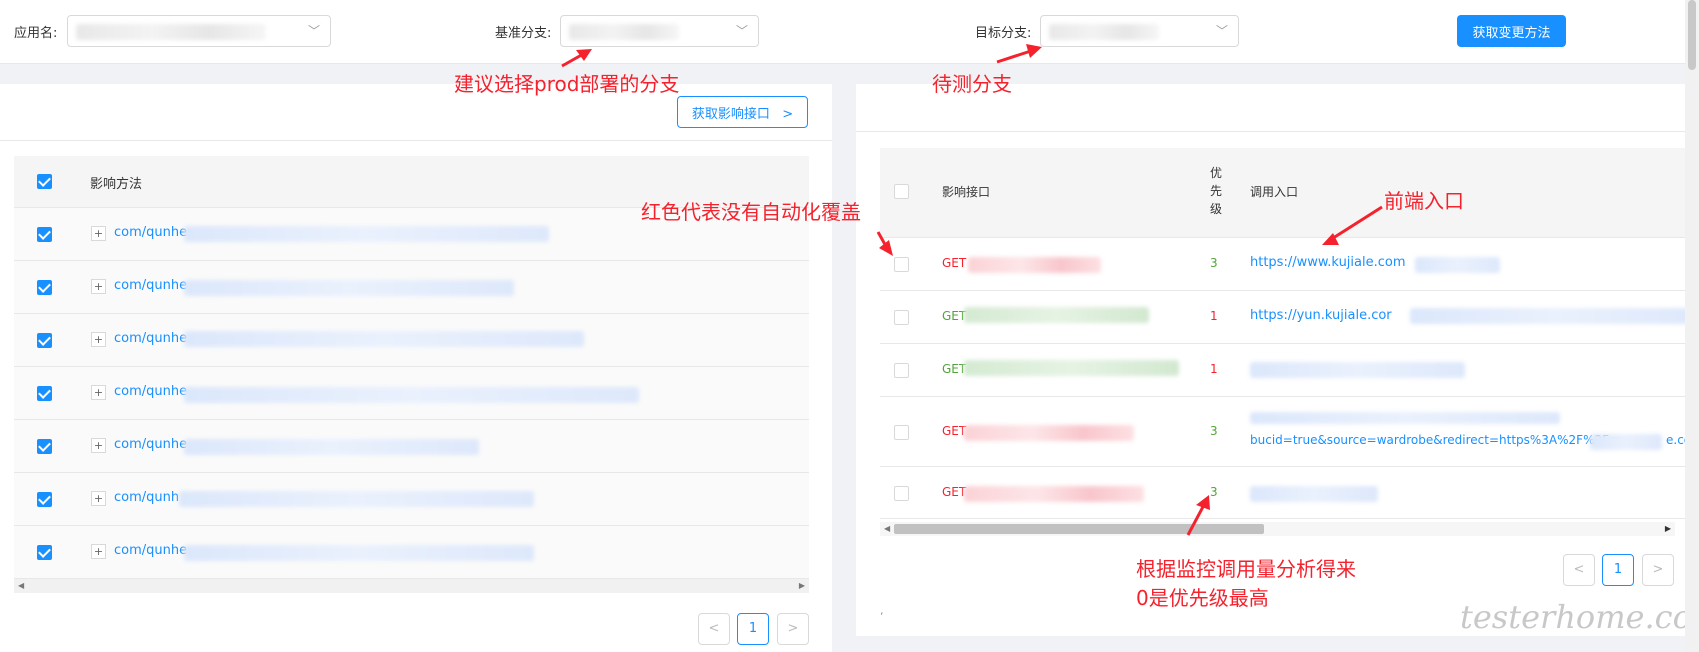  Describe the element at coordinates (1692, 326) in the screenshot. I see `page-scrollbar` at that location.